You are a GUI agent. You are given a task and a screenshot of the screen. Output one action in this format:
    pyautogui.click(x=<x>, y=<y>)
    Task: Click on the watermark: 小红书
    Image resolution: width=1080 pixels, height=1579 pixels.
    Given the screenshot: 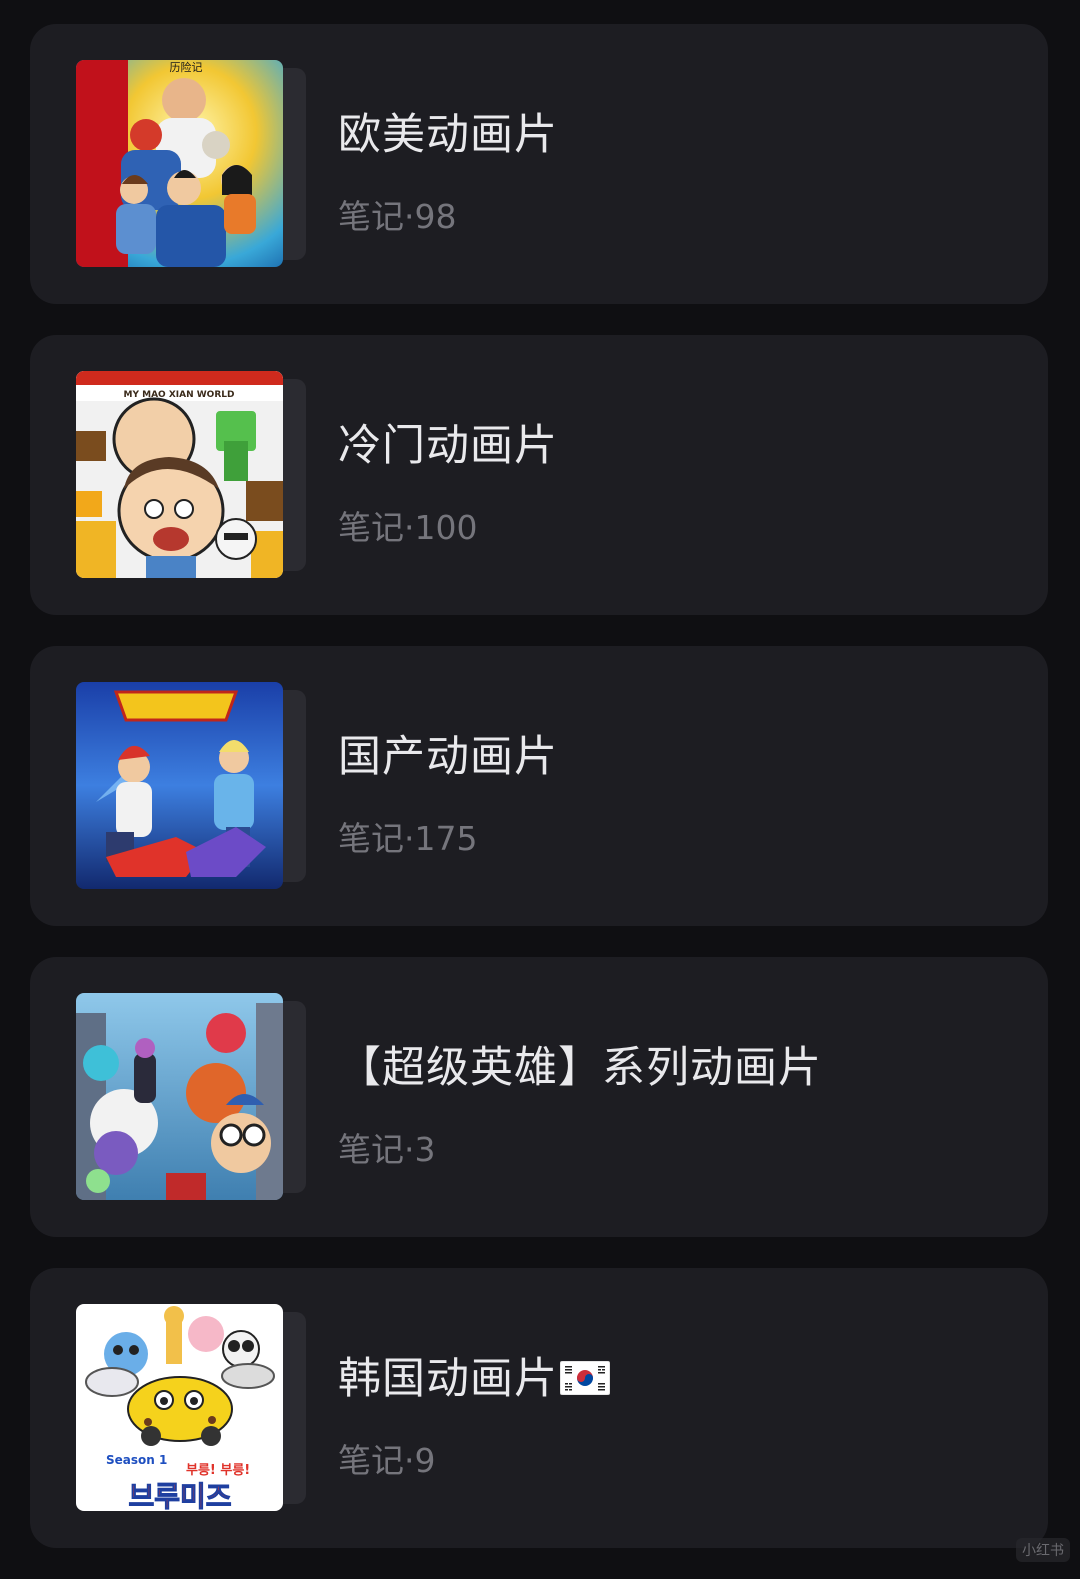 What is the action you would take?
    pyautogui.click(x=1043, y=1550)
    